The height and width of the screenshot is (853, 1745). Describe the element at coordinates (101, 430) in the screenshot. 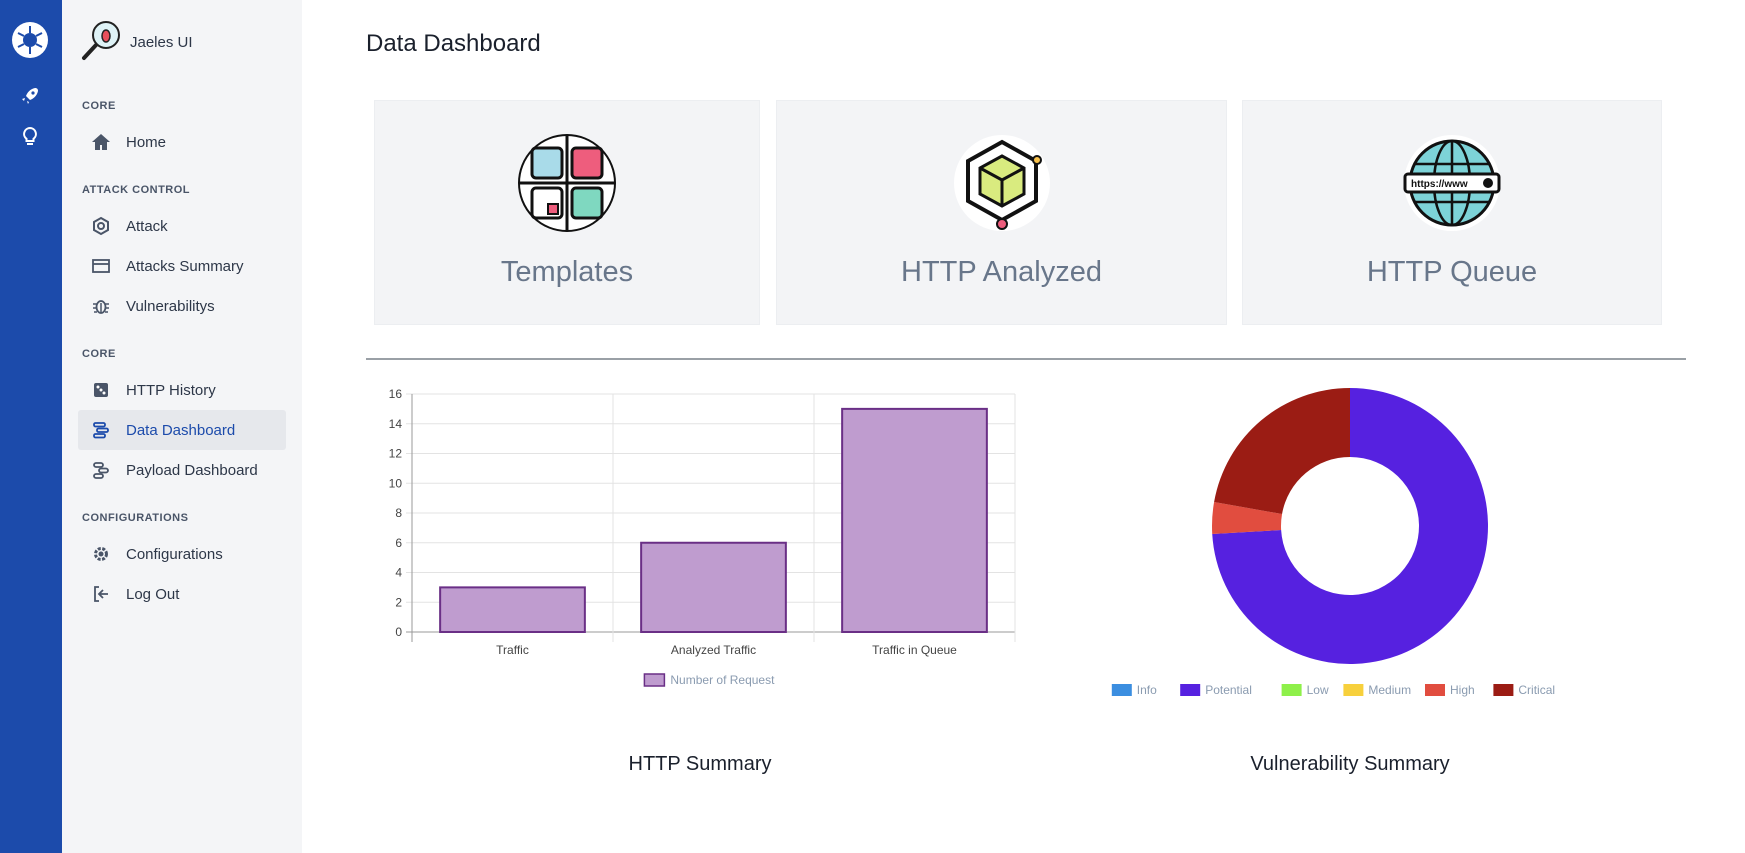

I see `dashboard-icon` at that location.